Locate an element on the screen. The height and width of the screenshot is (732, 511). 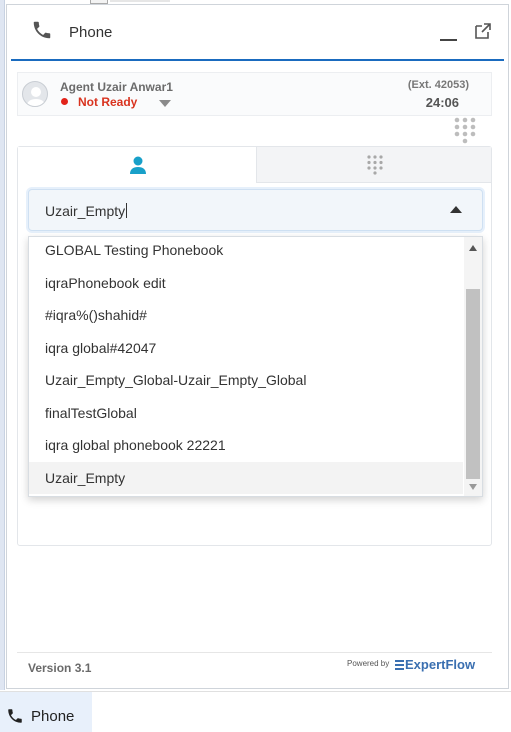
contact-icon is located at coordinates (138, 165).